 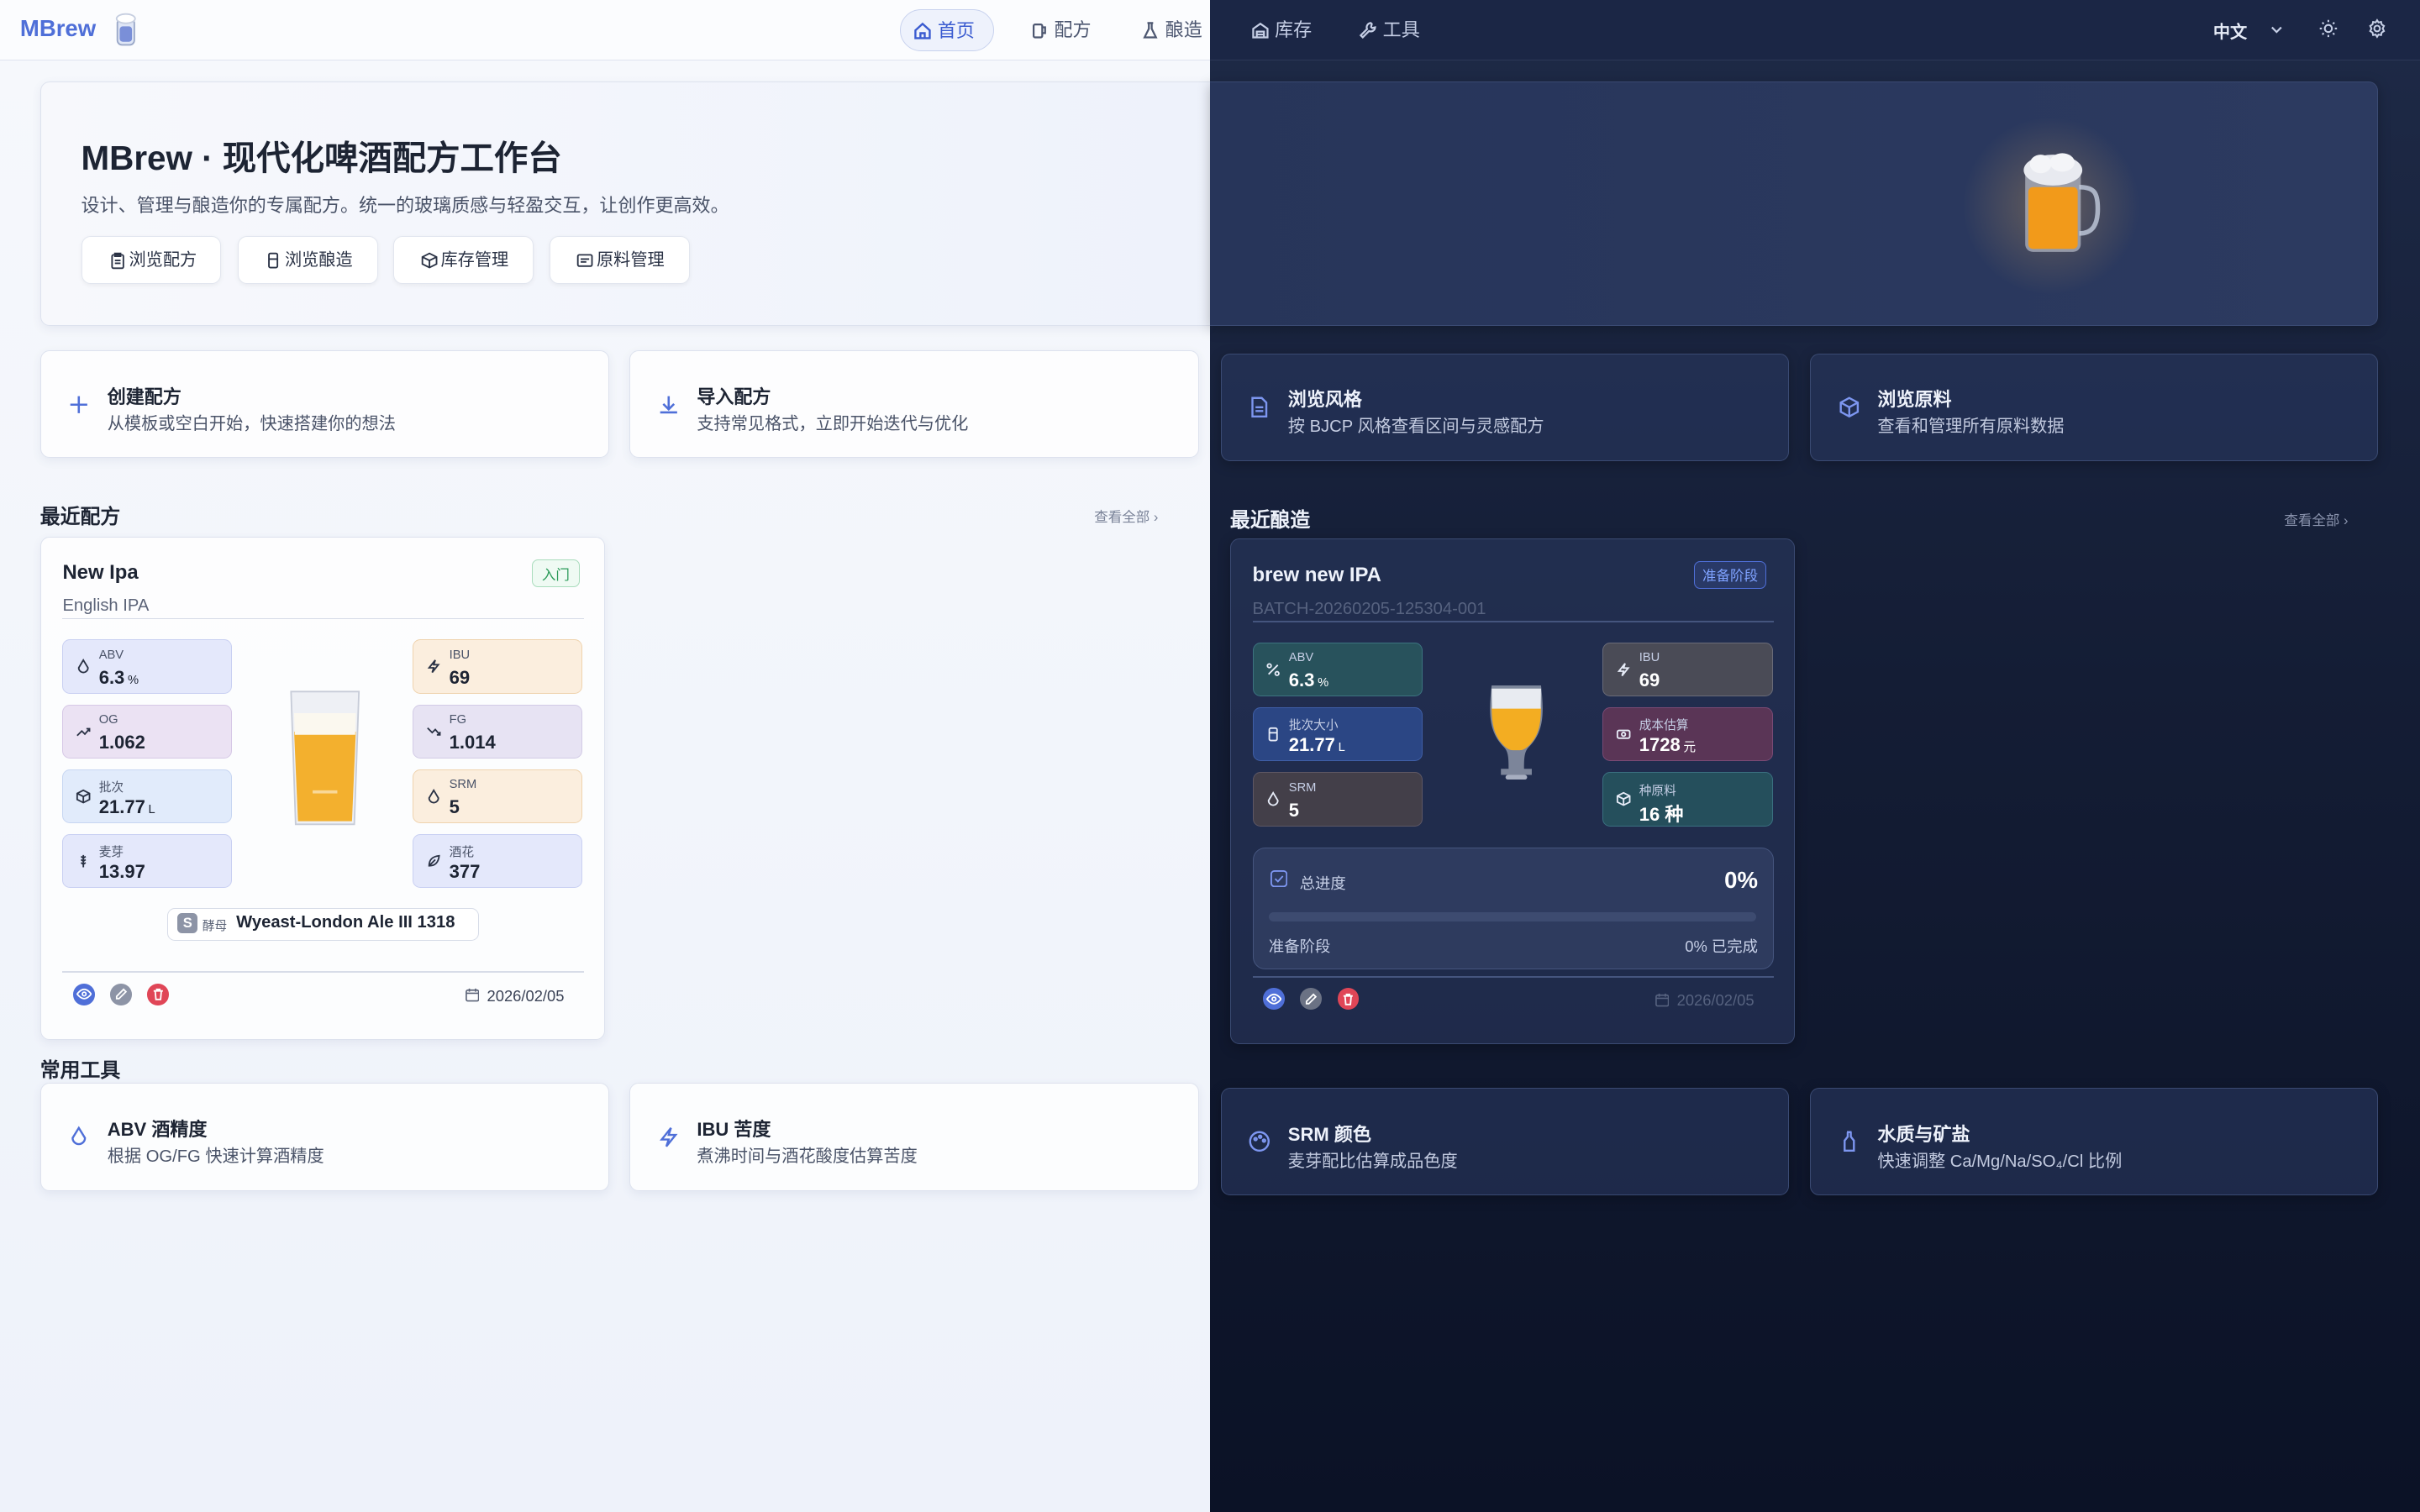 I want to click on import-recipe-subtitle: 支持常见格式，立即开始迭代与优化, so click(x=833, y=423).